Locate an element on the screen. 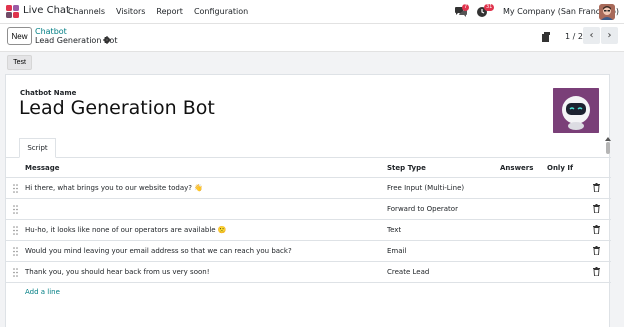 The width and height of the screenshot is (624, 327). robot-icon is located at coordinates (576, 110).